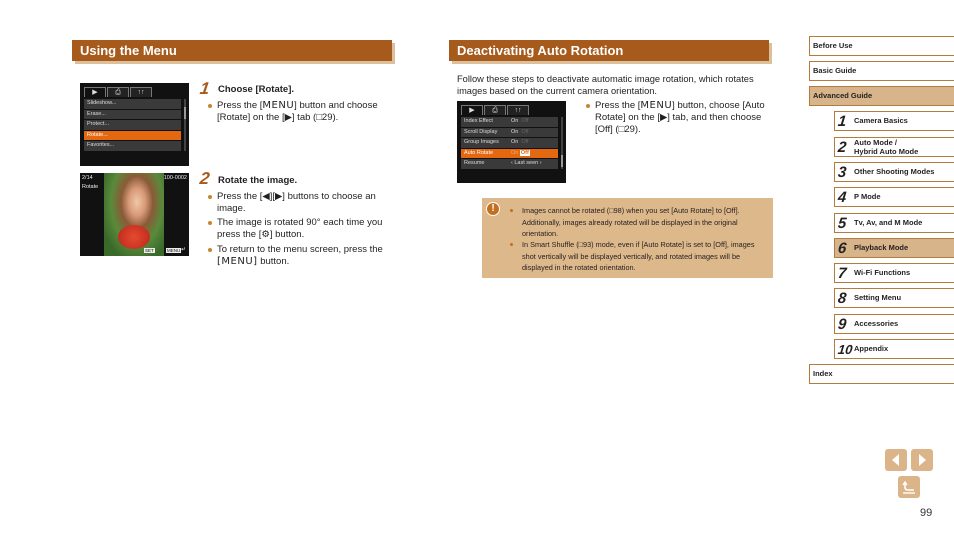  I want to click on back-button, so click(909, 487).